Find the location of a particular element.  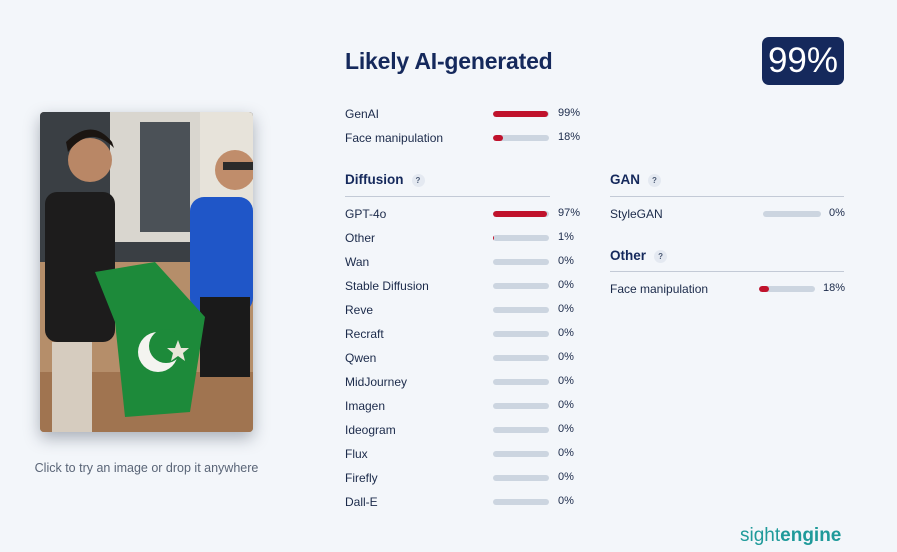

section-title-other-text: Other is located at coordinates (628, 255).